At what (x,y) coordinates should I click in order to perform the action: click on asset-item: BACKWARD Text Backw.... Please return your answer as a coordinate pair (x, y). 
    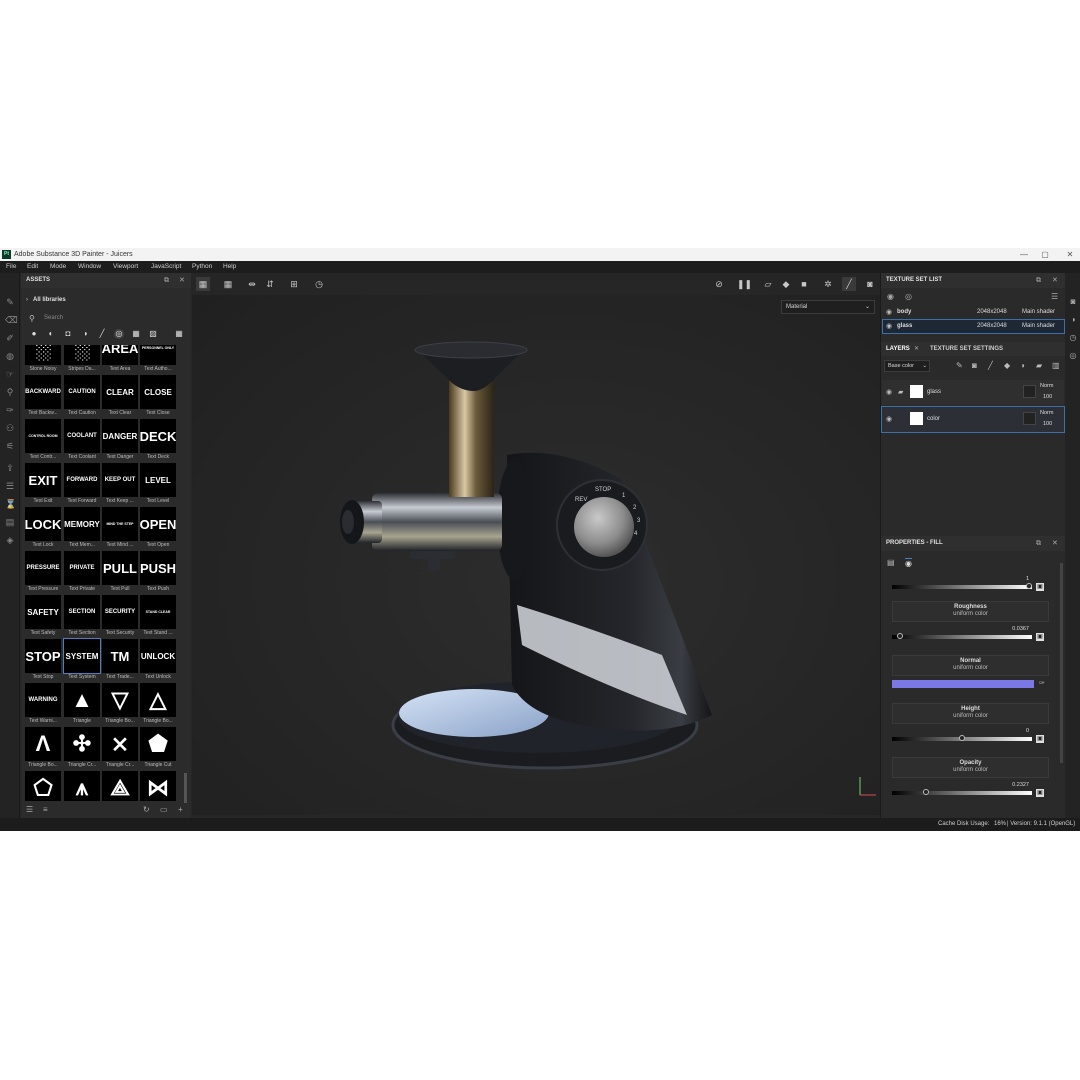
    Looking at the image, I should click on (43, 397).